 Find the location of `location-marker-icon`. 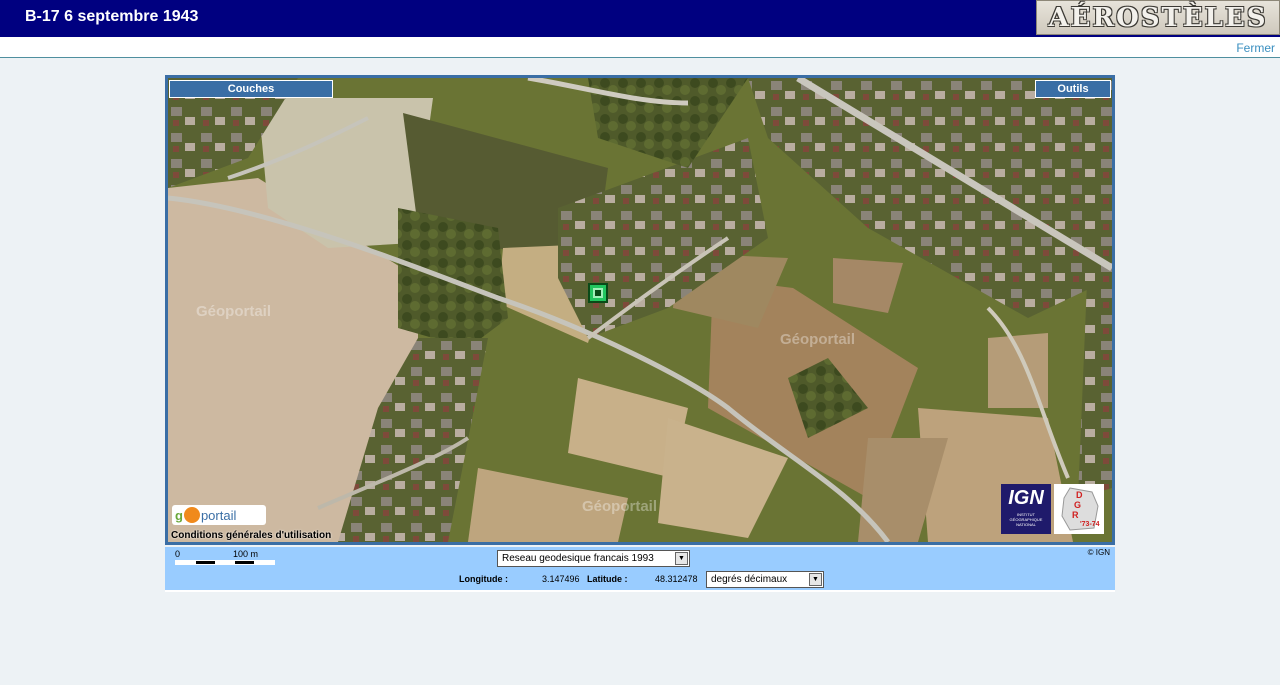

location-marker-icon is located at coordinates (598, 293).